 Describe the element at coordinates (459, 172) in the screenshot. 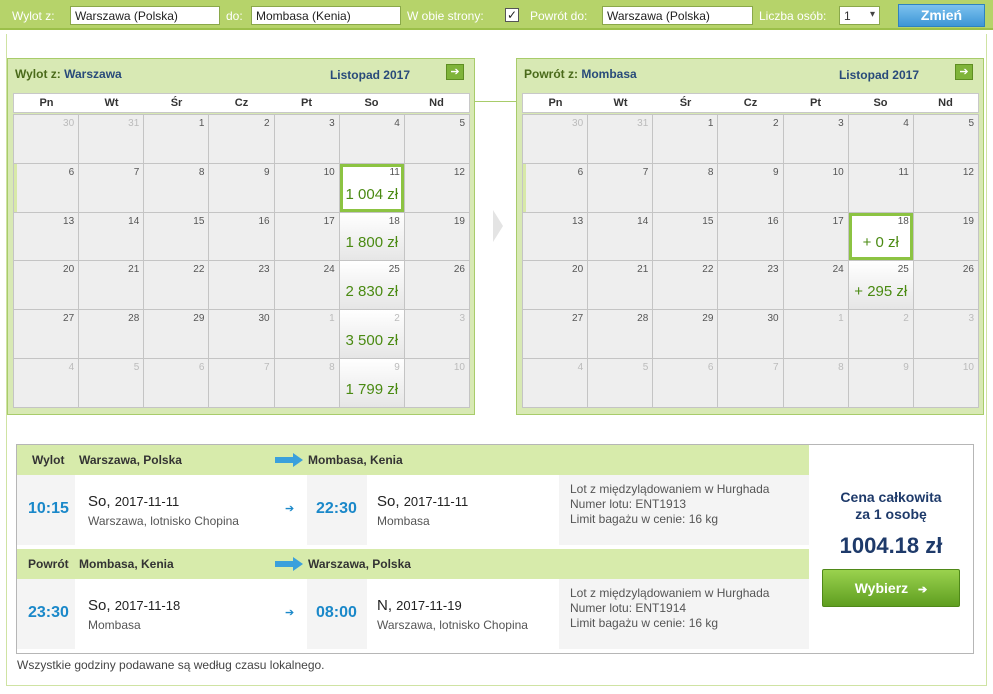

I see `day-number: 12` at that location.